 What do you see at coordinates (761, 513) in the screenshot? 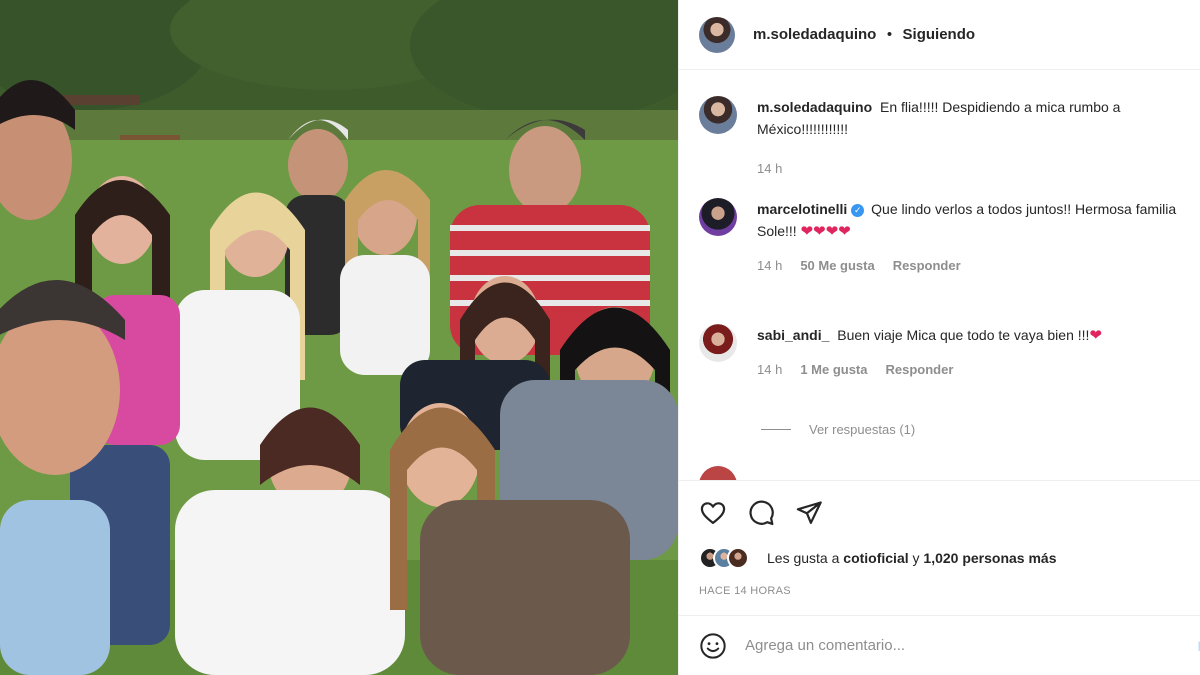
I see `comment-bubble-icon` at bounding box center [761, 513].